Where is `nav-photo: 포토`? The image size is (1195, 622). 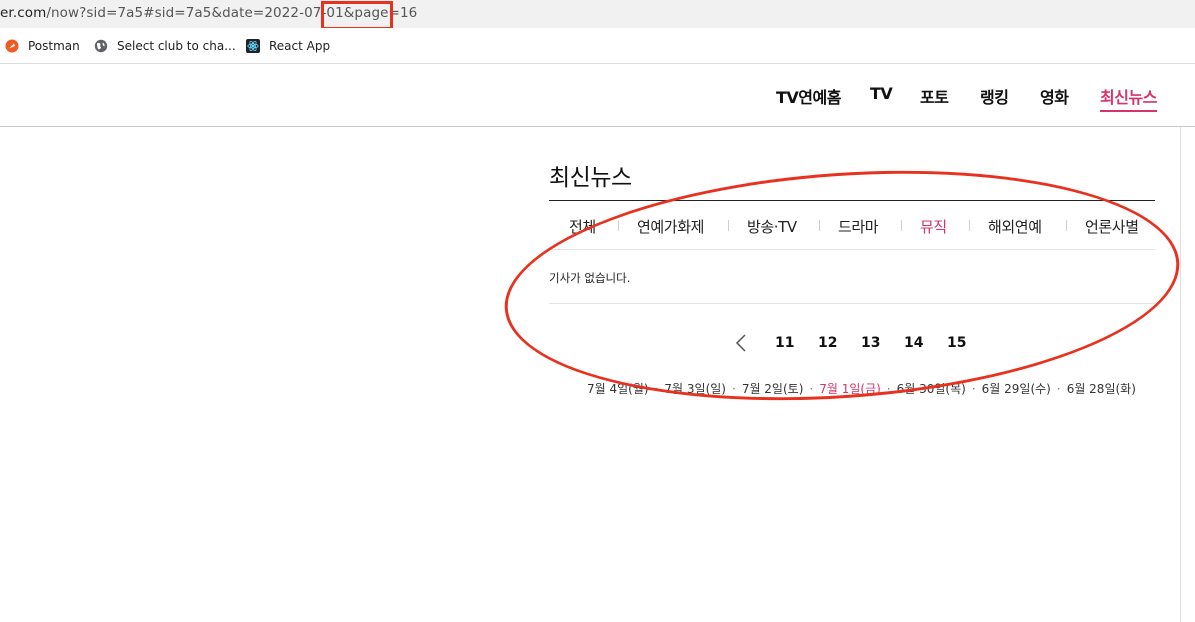 nav-photo: 포토 is located at coordinates (934, 96).